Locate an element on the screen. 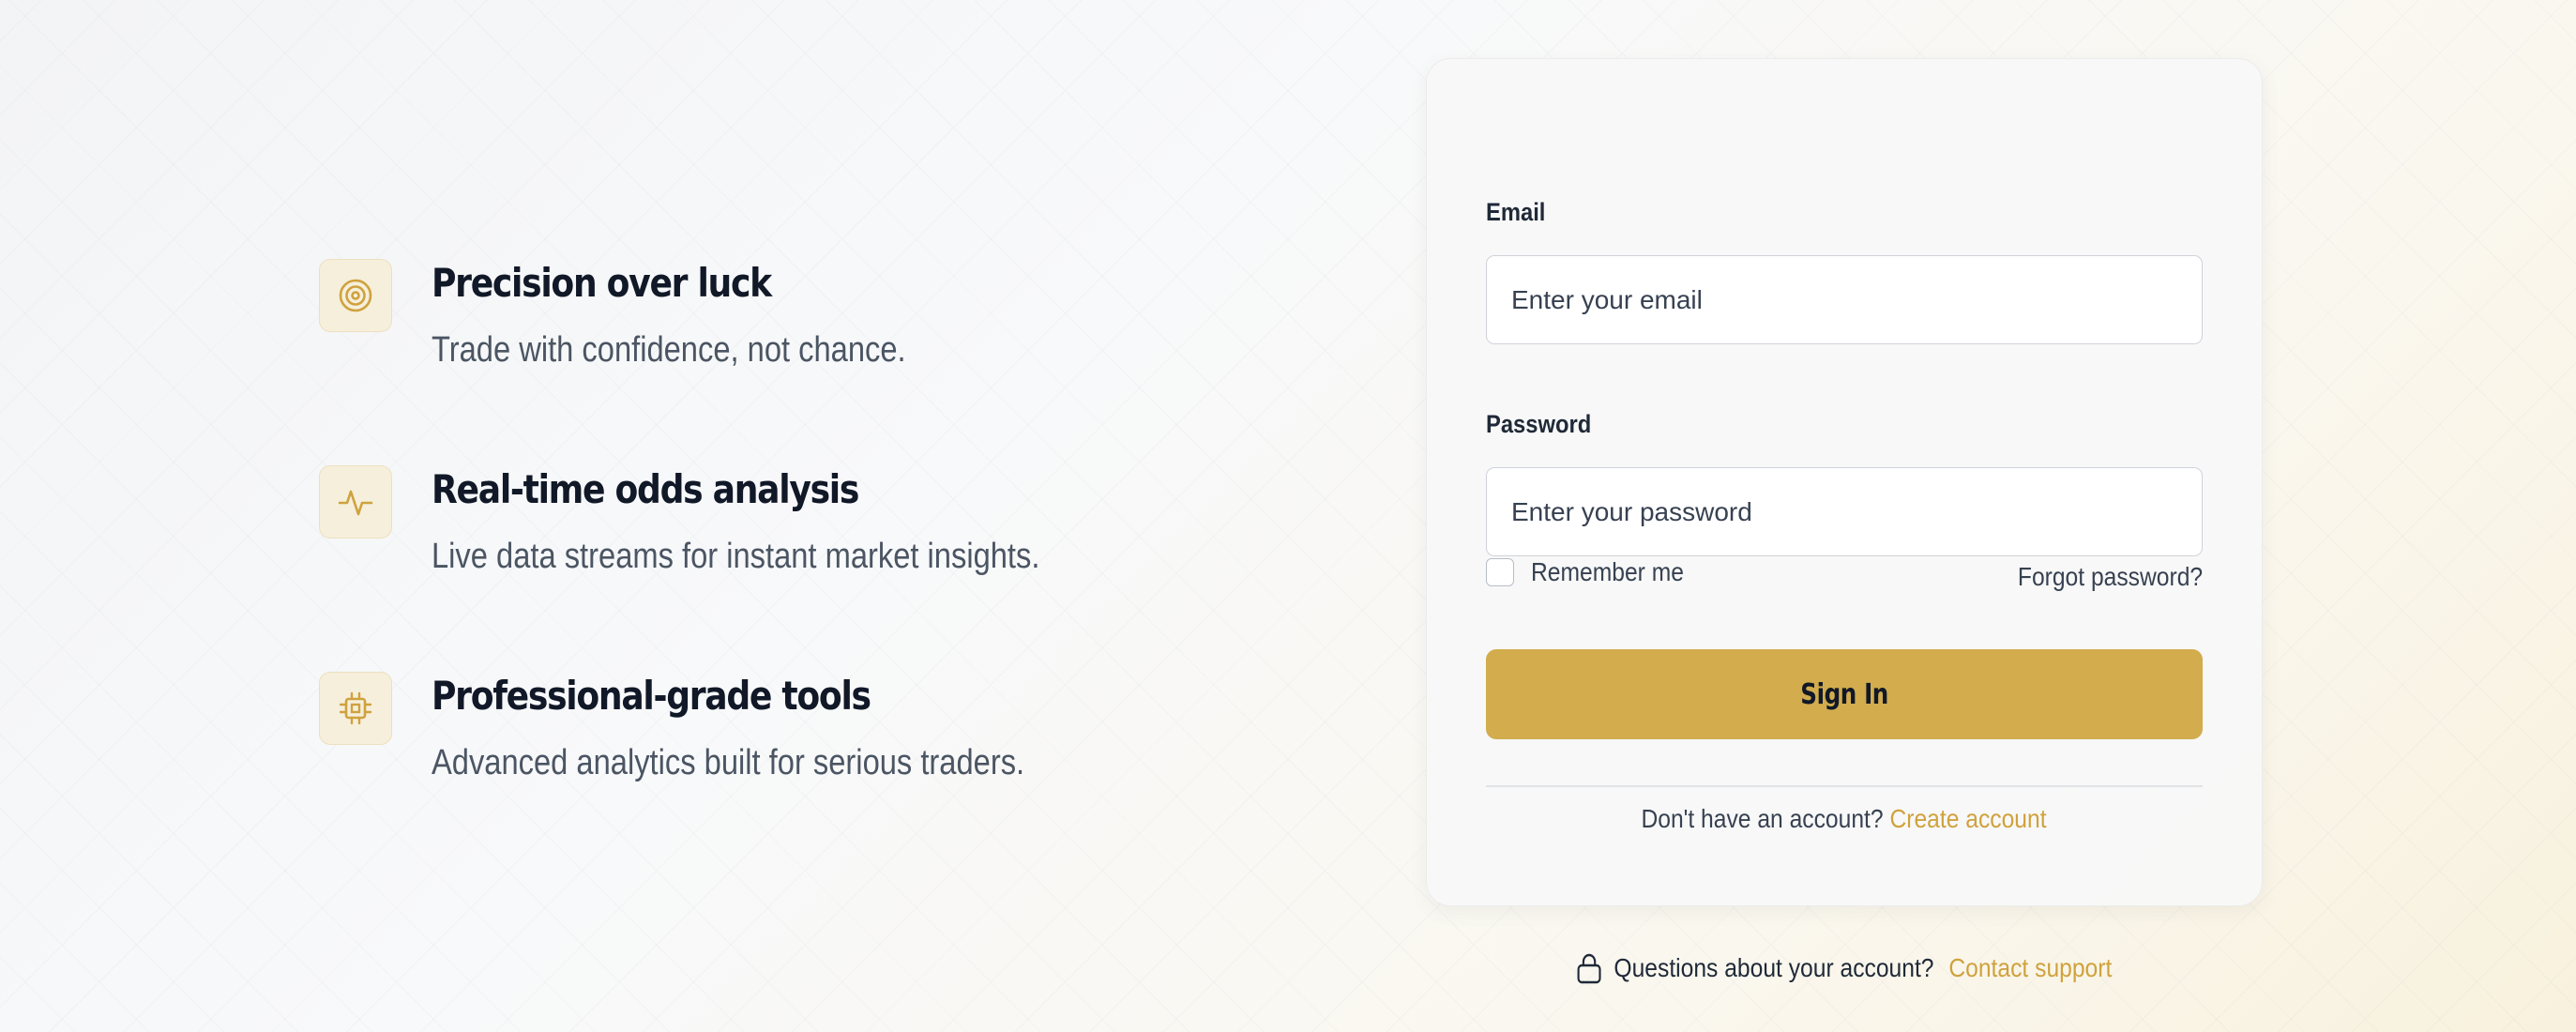 Image resolution: width=2576 pixels, height=1032 pixels. feature-title: Professional-grade tools is located at coordinates (651, 696).